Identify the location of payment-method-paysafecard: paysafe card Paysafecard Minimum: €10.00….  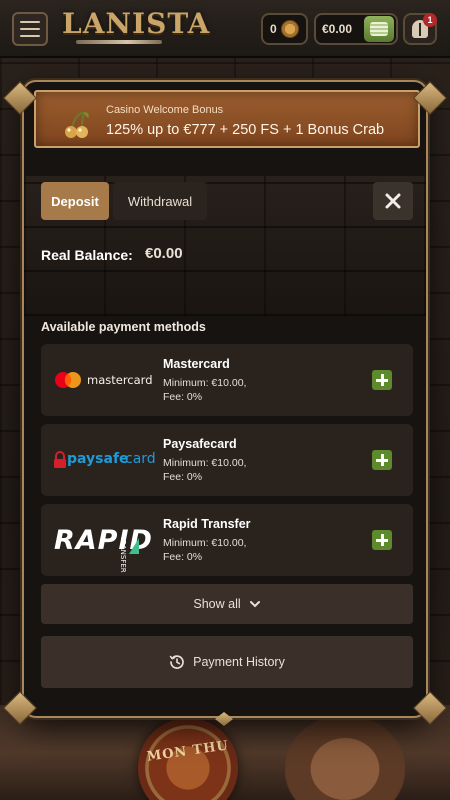
(227, 460).